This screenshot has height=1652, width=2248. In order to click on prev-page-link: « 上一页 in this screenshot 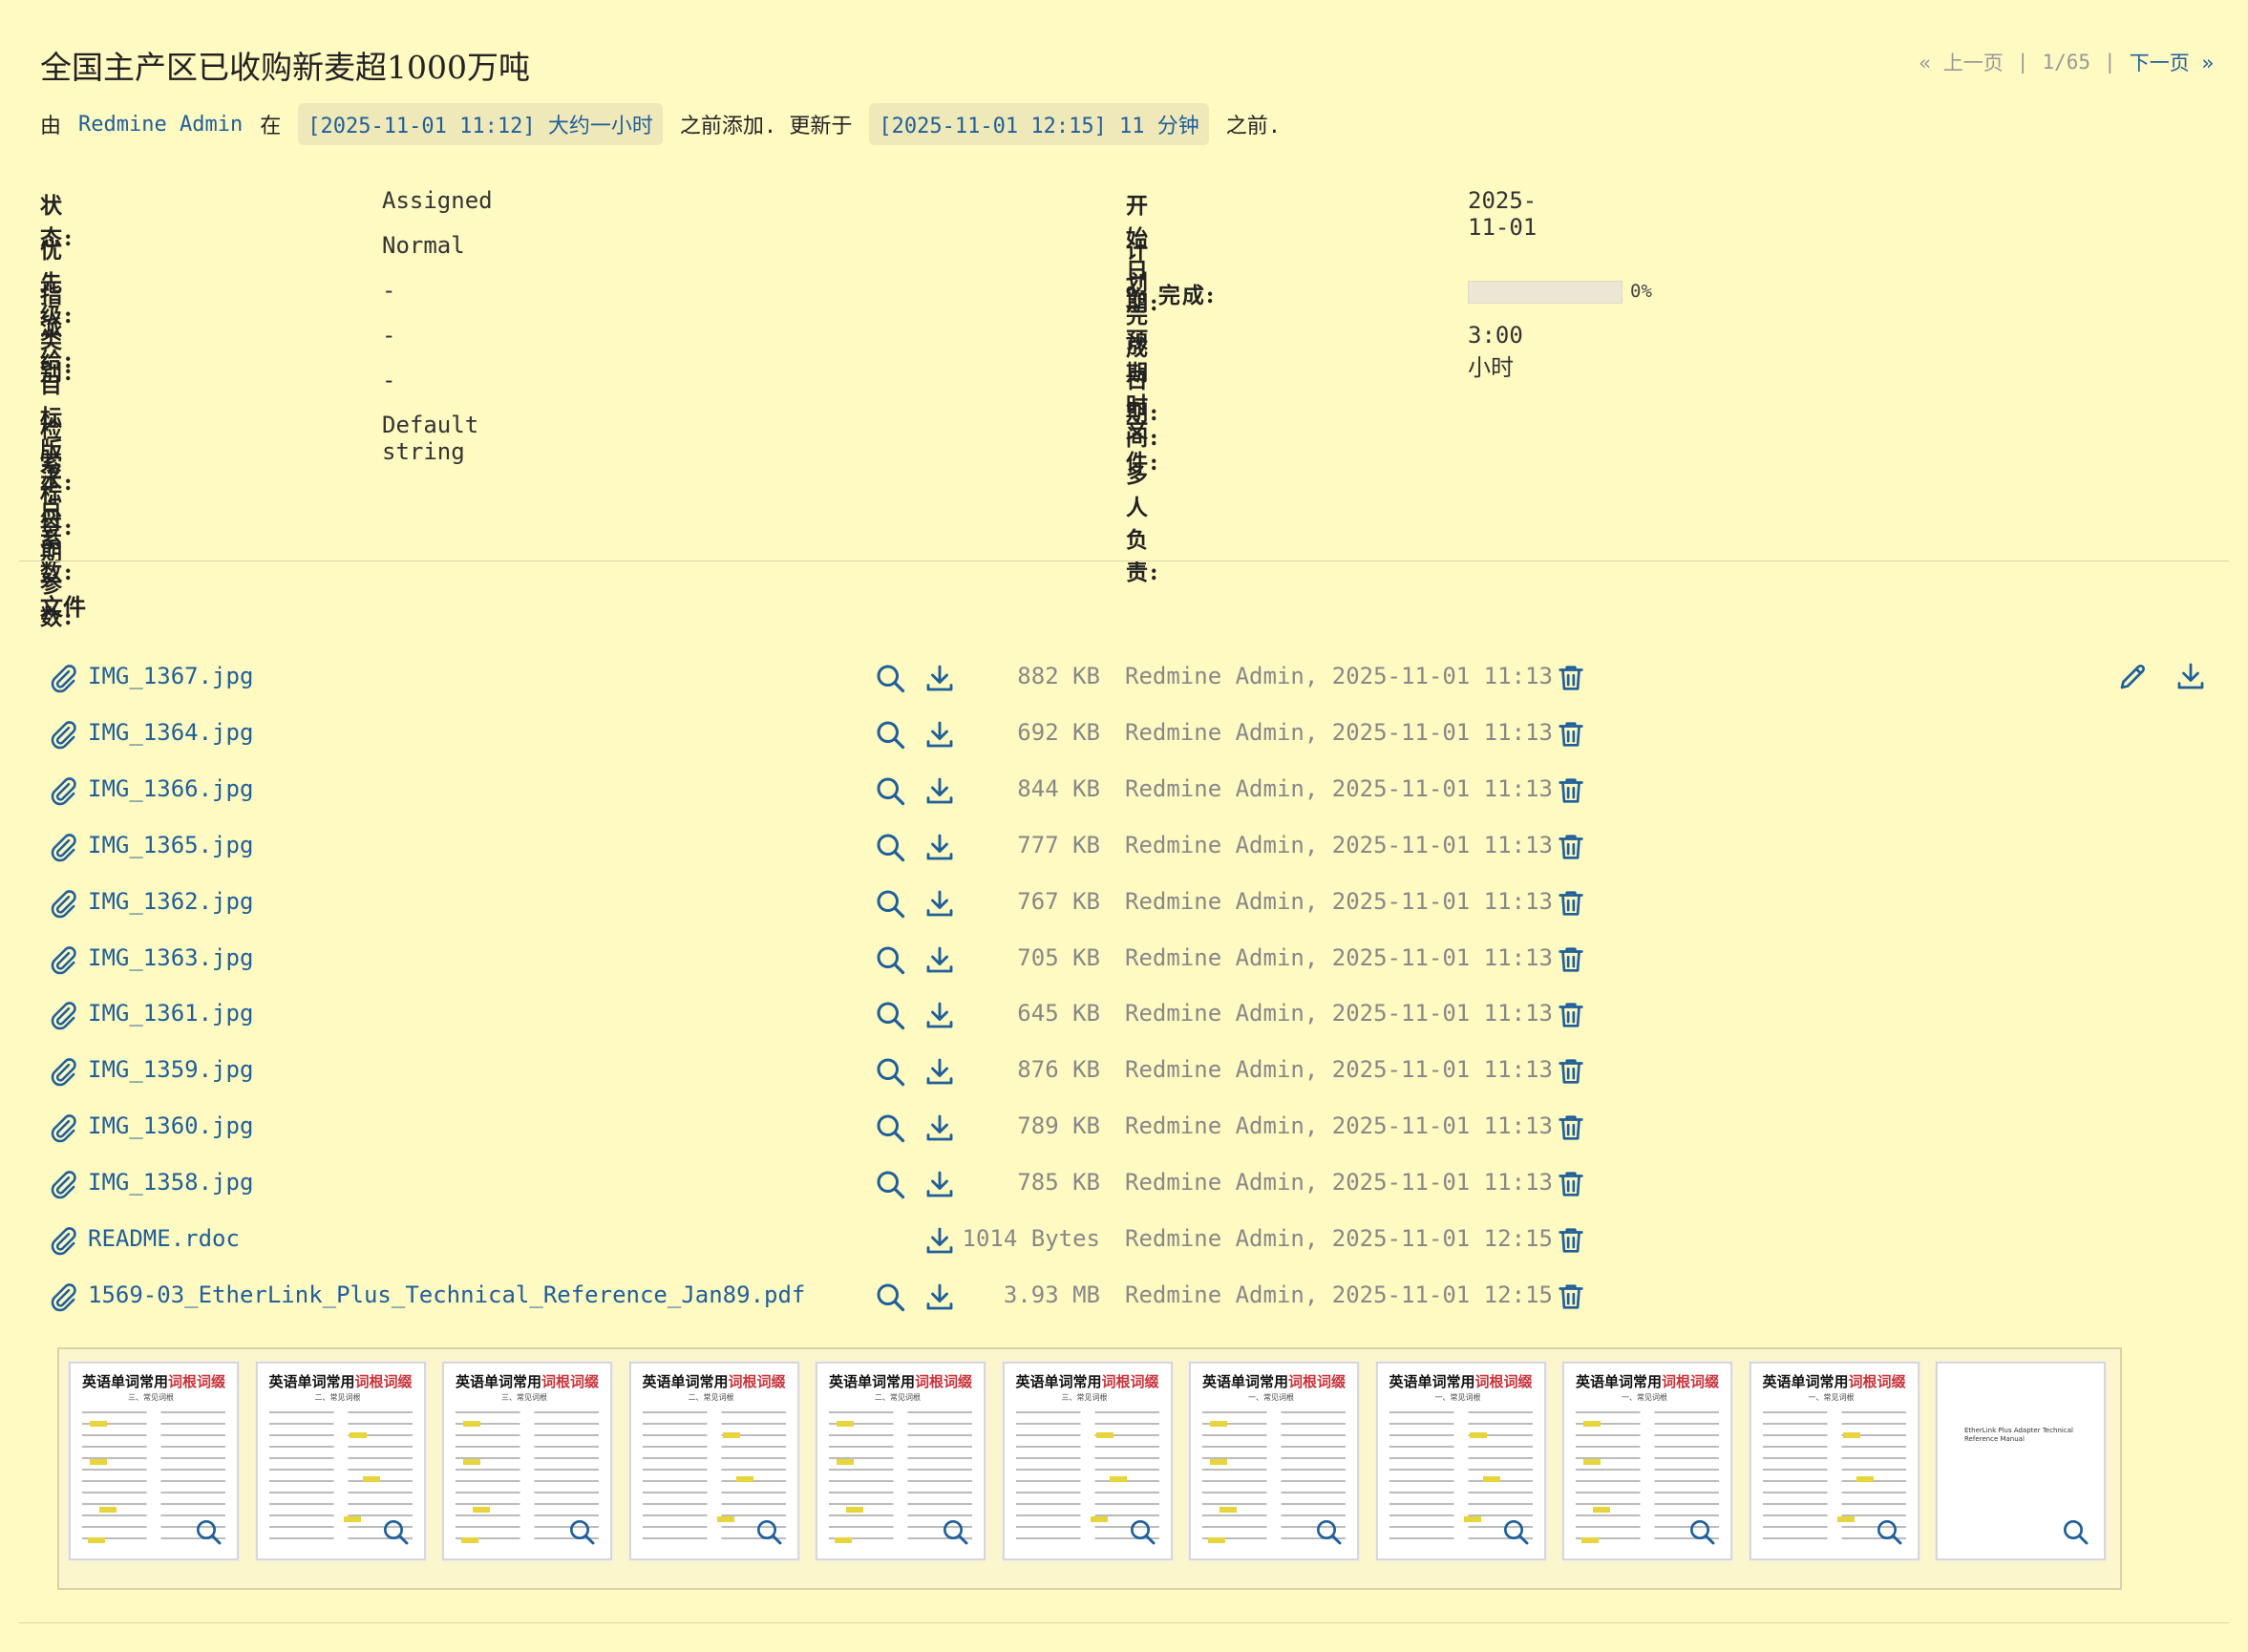, I will do `click(1961, 62)`.